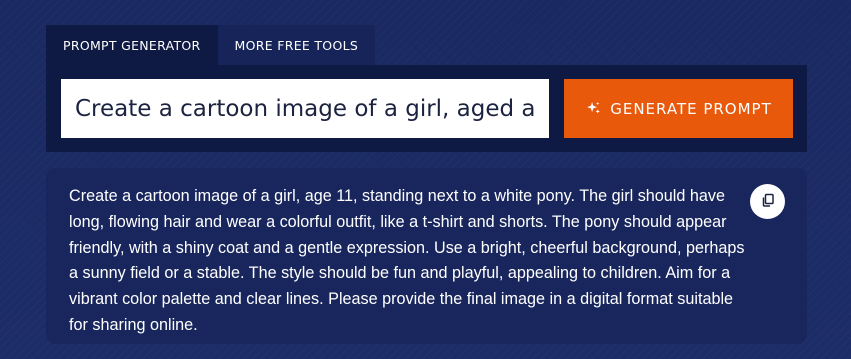 The image size is (851, 359). I want to click on tab-more-free-tools: MORE FREE TOOLS, so click(296, 45).